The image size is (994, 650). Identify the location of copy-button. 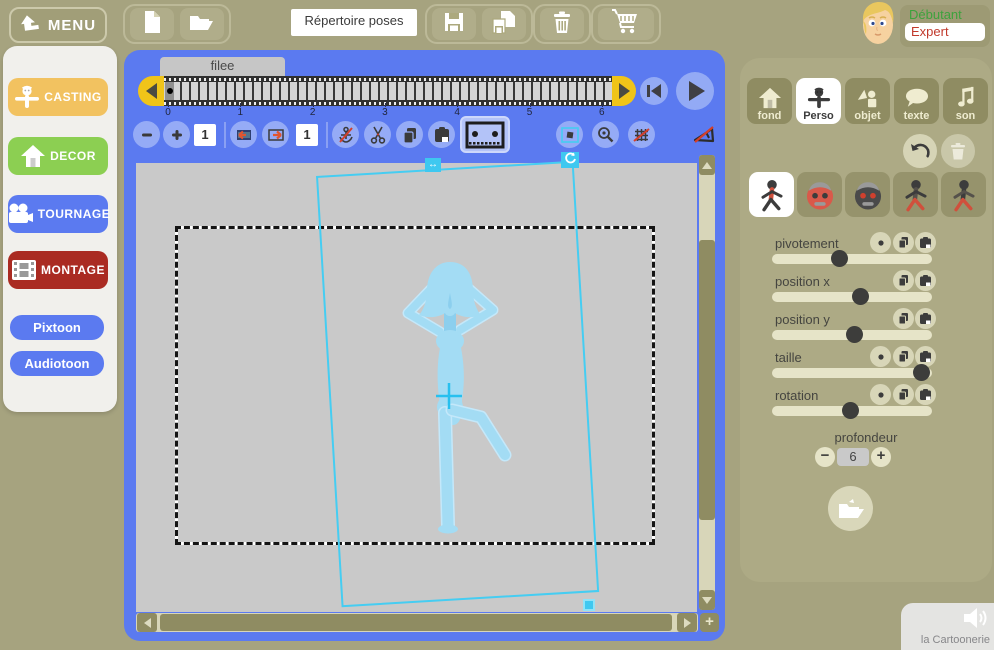
(409, 134).